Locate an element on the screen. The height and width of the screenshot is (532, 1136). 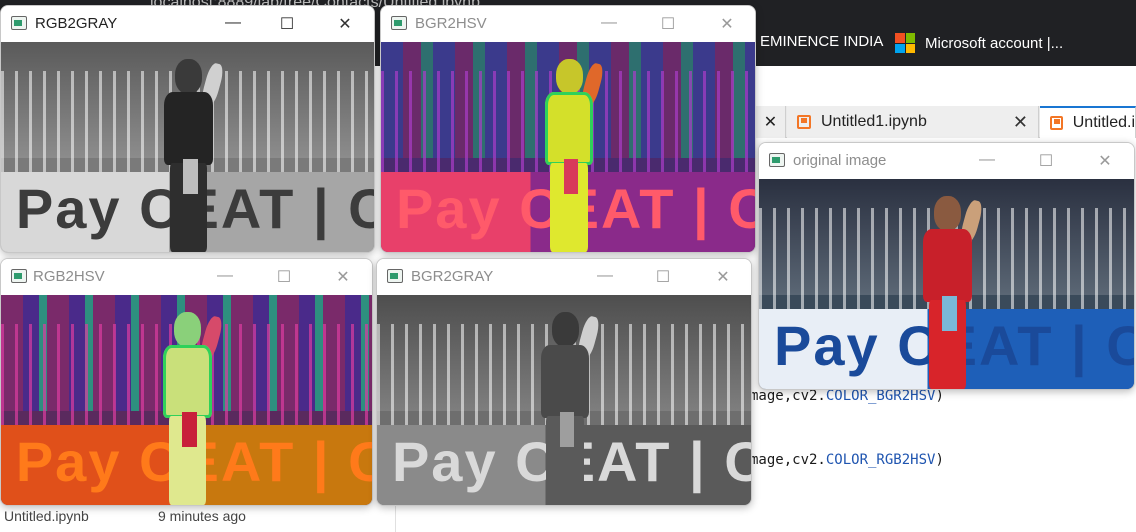
window-titlebar: BGR2HSV — ☐ ✕ is located at coordinates (568, 24).